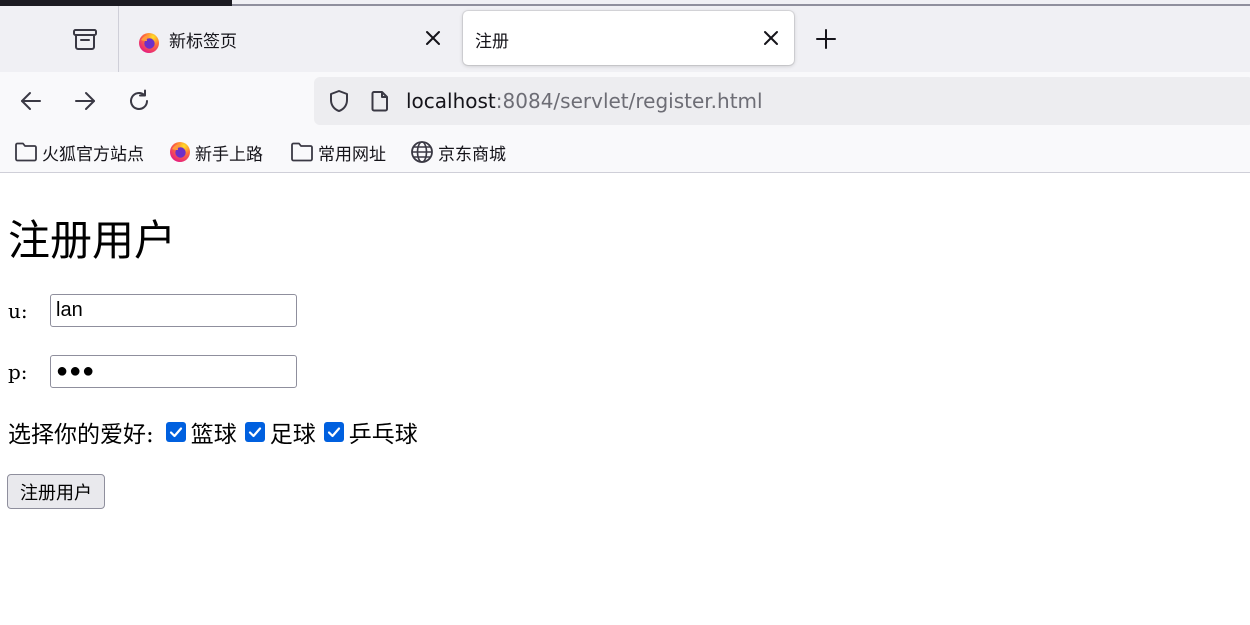 This screenshot has height=625, width=1250. I want to click on arrow-right-icon, so click(85, 101).